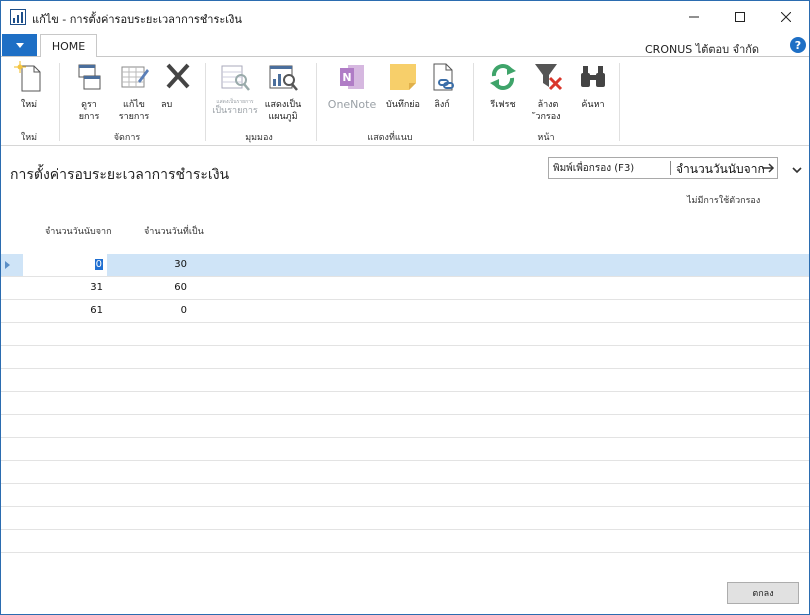 The height and width of the screenshot is (615, 810). What do you see at coordinates (403, 105) in the screenshot?
I see `notes-label: บันทึกย่อ` at bounding box center [403, 105].